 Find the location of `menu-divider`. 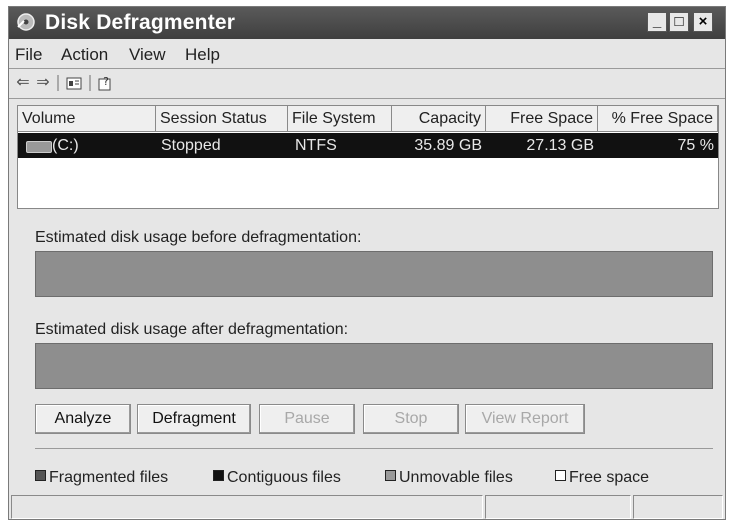

menu-divider is located at coordinates (367, 68).